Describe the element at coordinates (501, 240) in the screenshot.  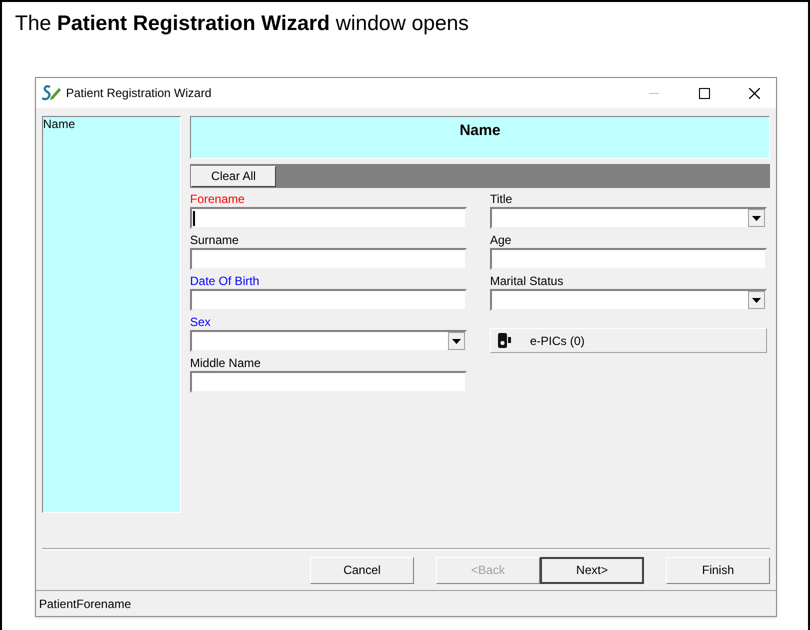
I see `field-label: Age` at that location.